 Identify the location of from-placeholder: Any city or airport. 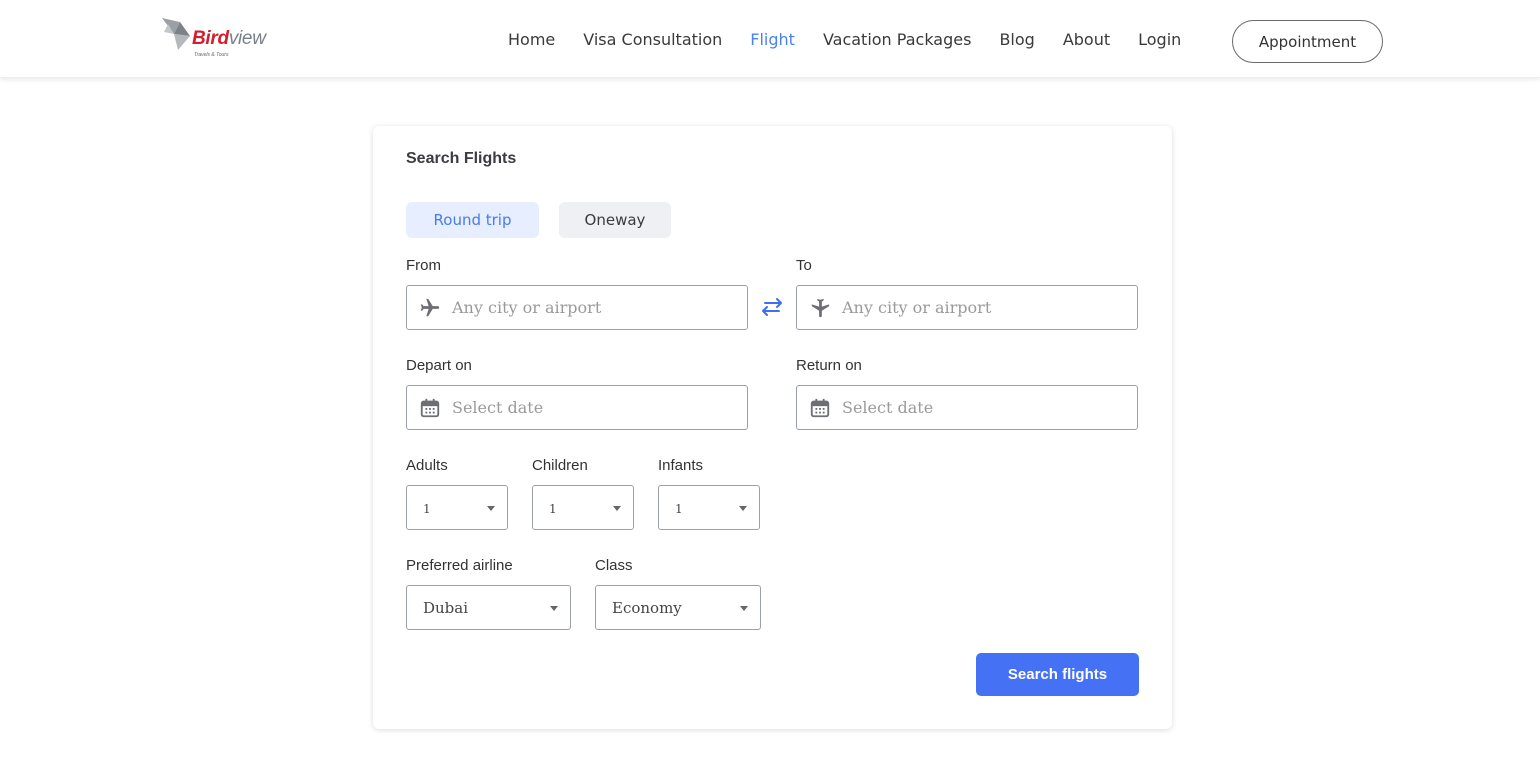
(527, 307).